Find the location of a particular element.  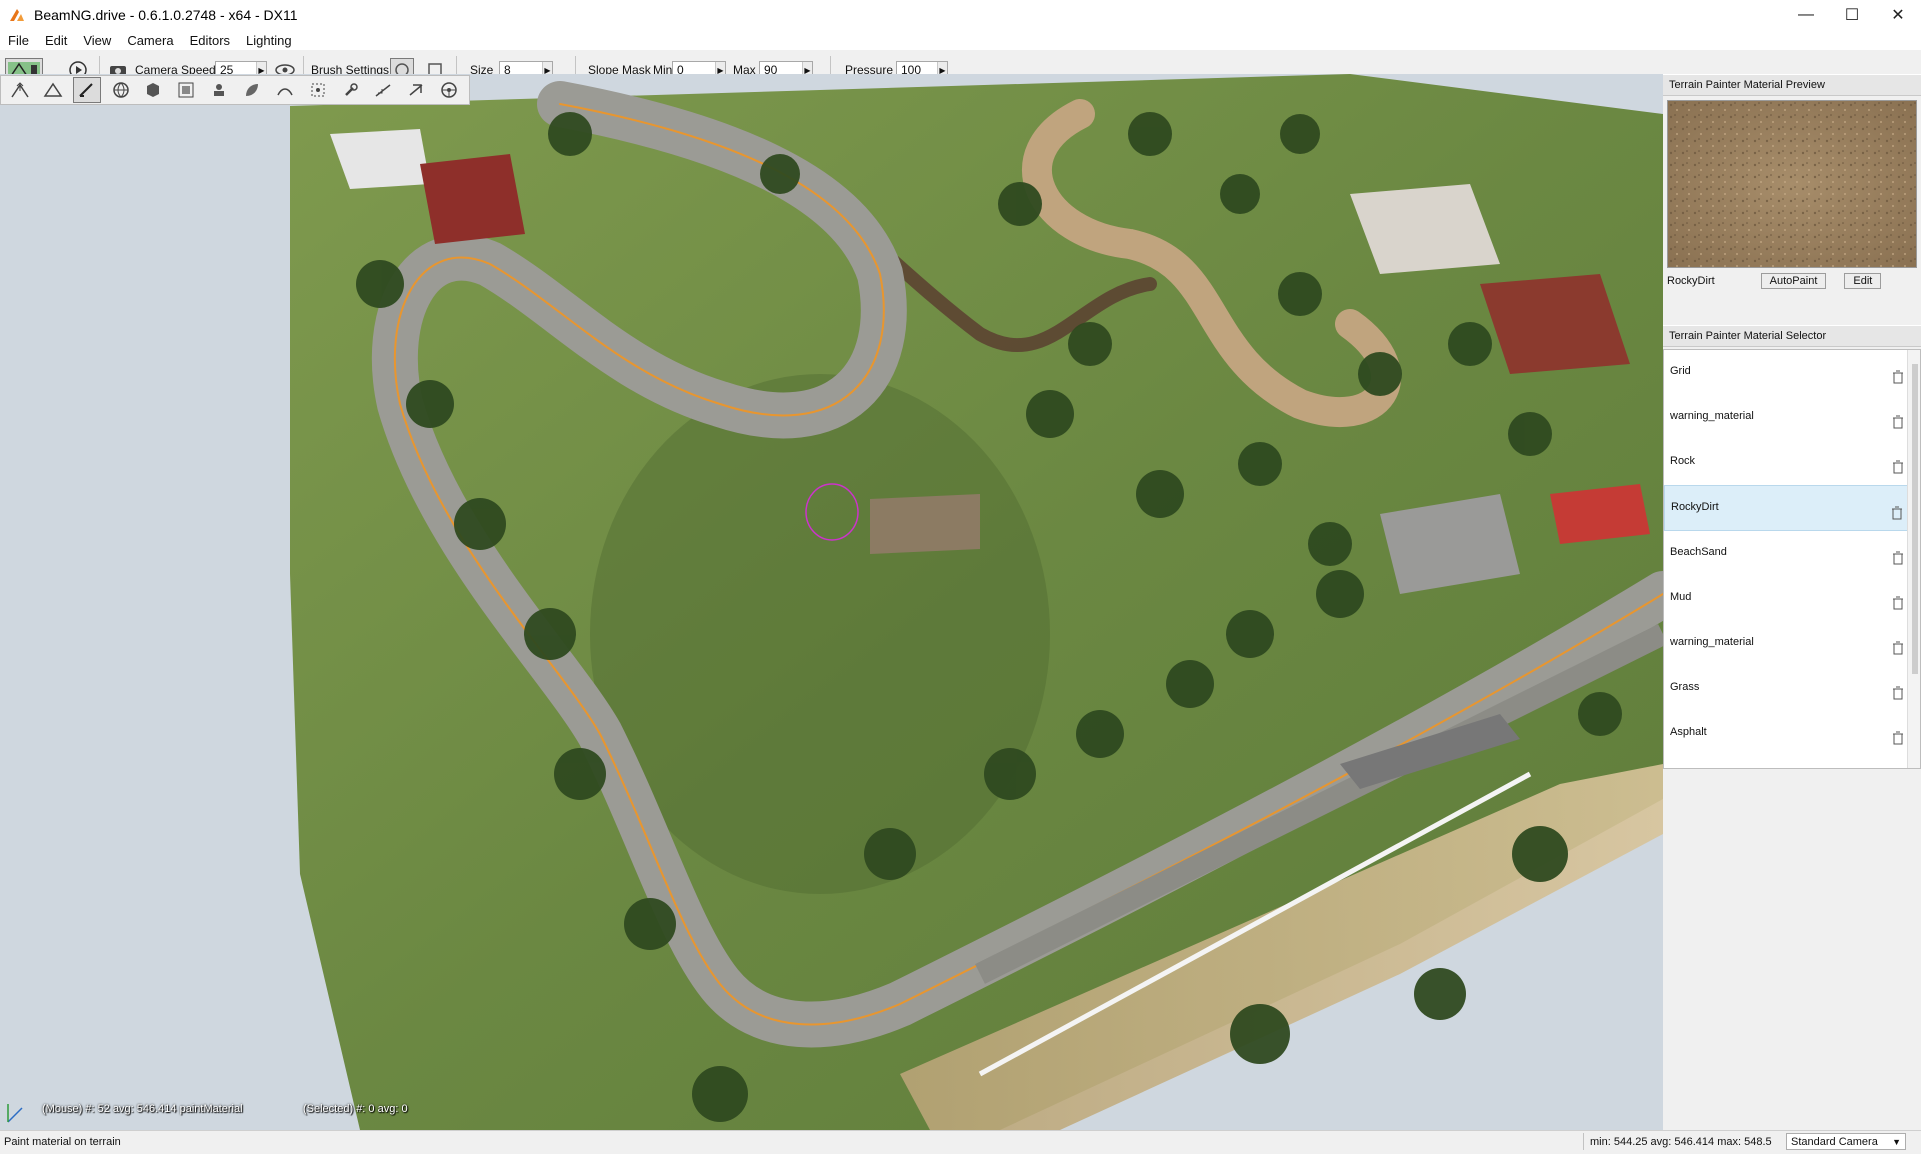

menu-editors: Editors is located at coordinates (210, 40).